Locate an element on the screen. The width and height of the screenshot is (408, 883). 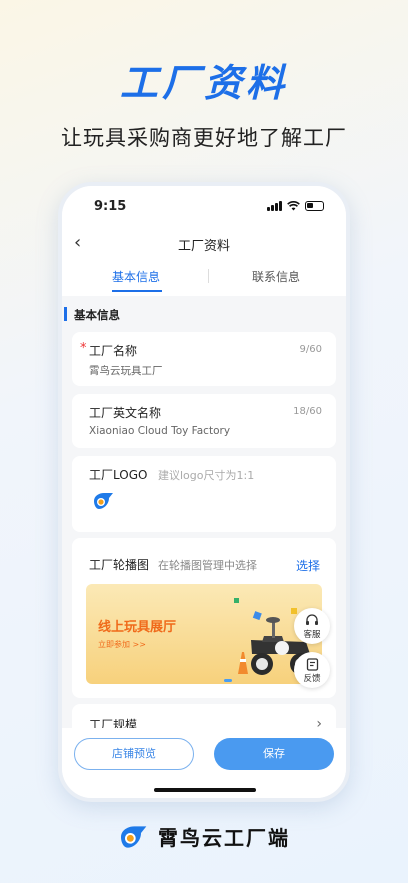
status-time: 9:15 is located at coordinates (110, 206).